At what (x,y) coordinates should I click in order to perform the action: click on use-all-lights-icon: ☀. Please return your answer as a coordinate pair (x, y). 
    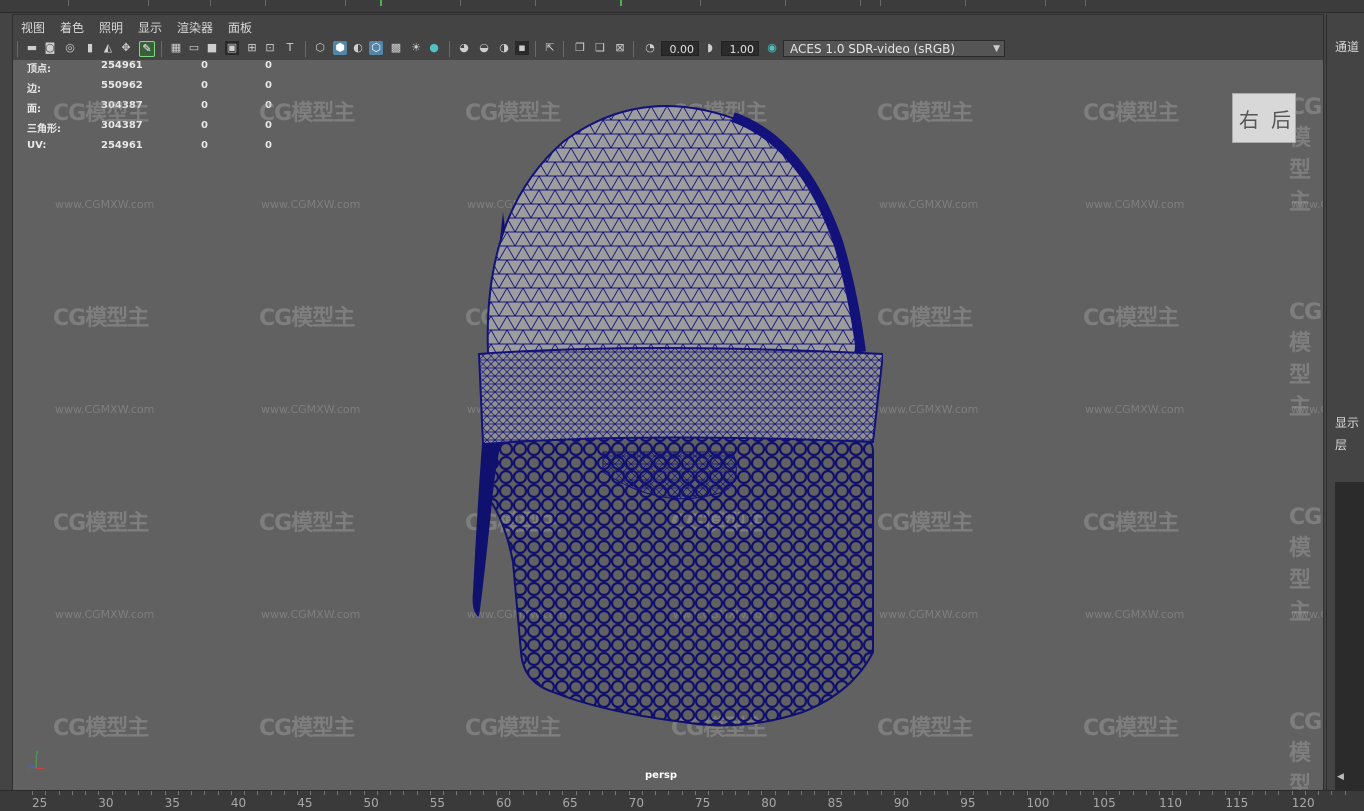
    Looking at the image, I should click on (416, 48).